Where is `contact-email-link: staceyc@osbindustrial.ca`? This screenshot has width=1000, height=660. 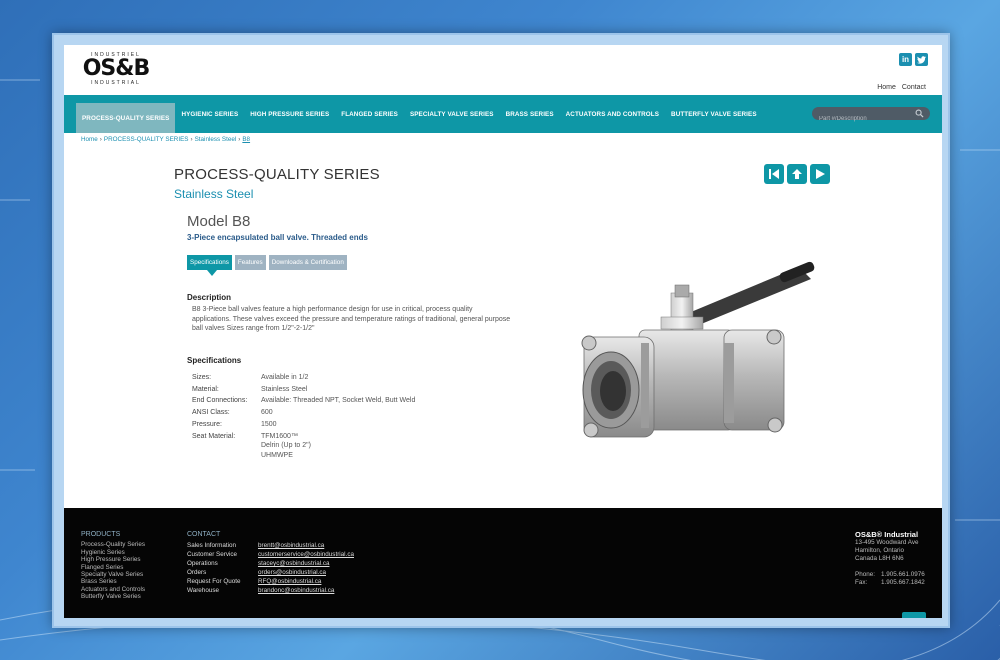 contact-email-link: staceyc@osbindustrial.ca is located at coordinates (294, 563).